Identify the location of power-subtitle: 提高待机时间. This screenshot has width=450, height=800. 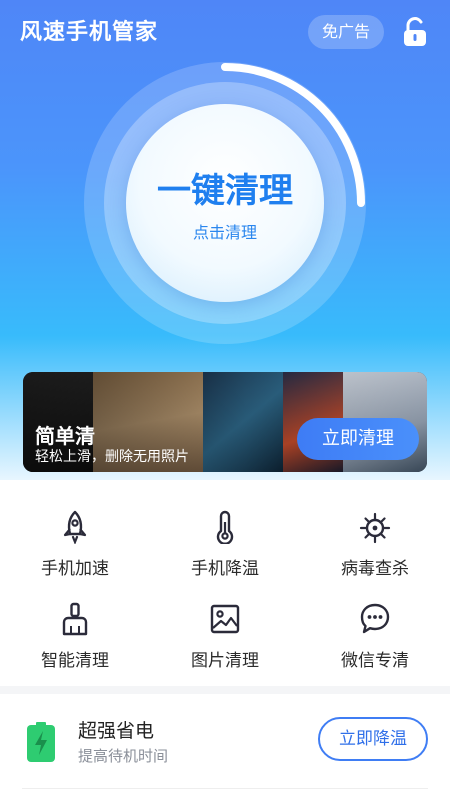
(123, 756).